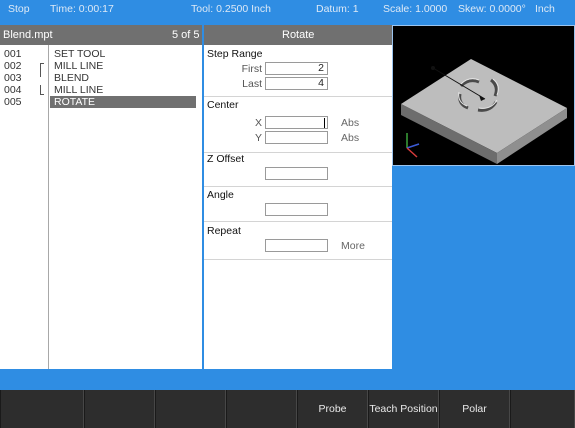  I want to click on step-number: 005, so click(13, 102).